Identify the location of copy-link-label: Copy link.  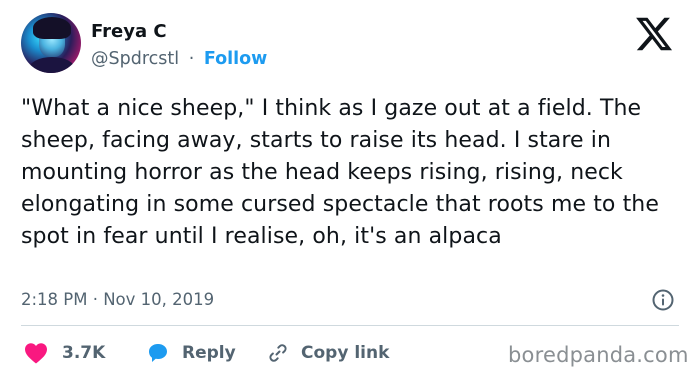
(345, 353).